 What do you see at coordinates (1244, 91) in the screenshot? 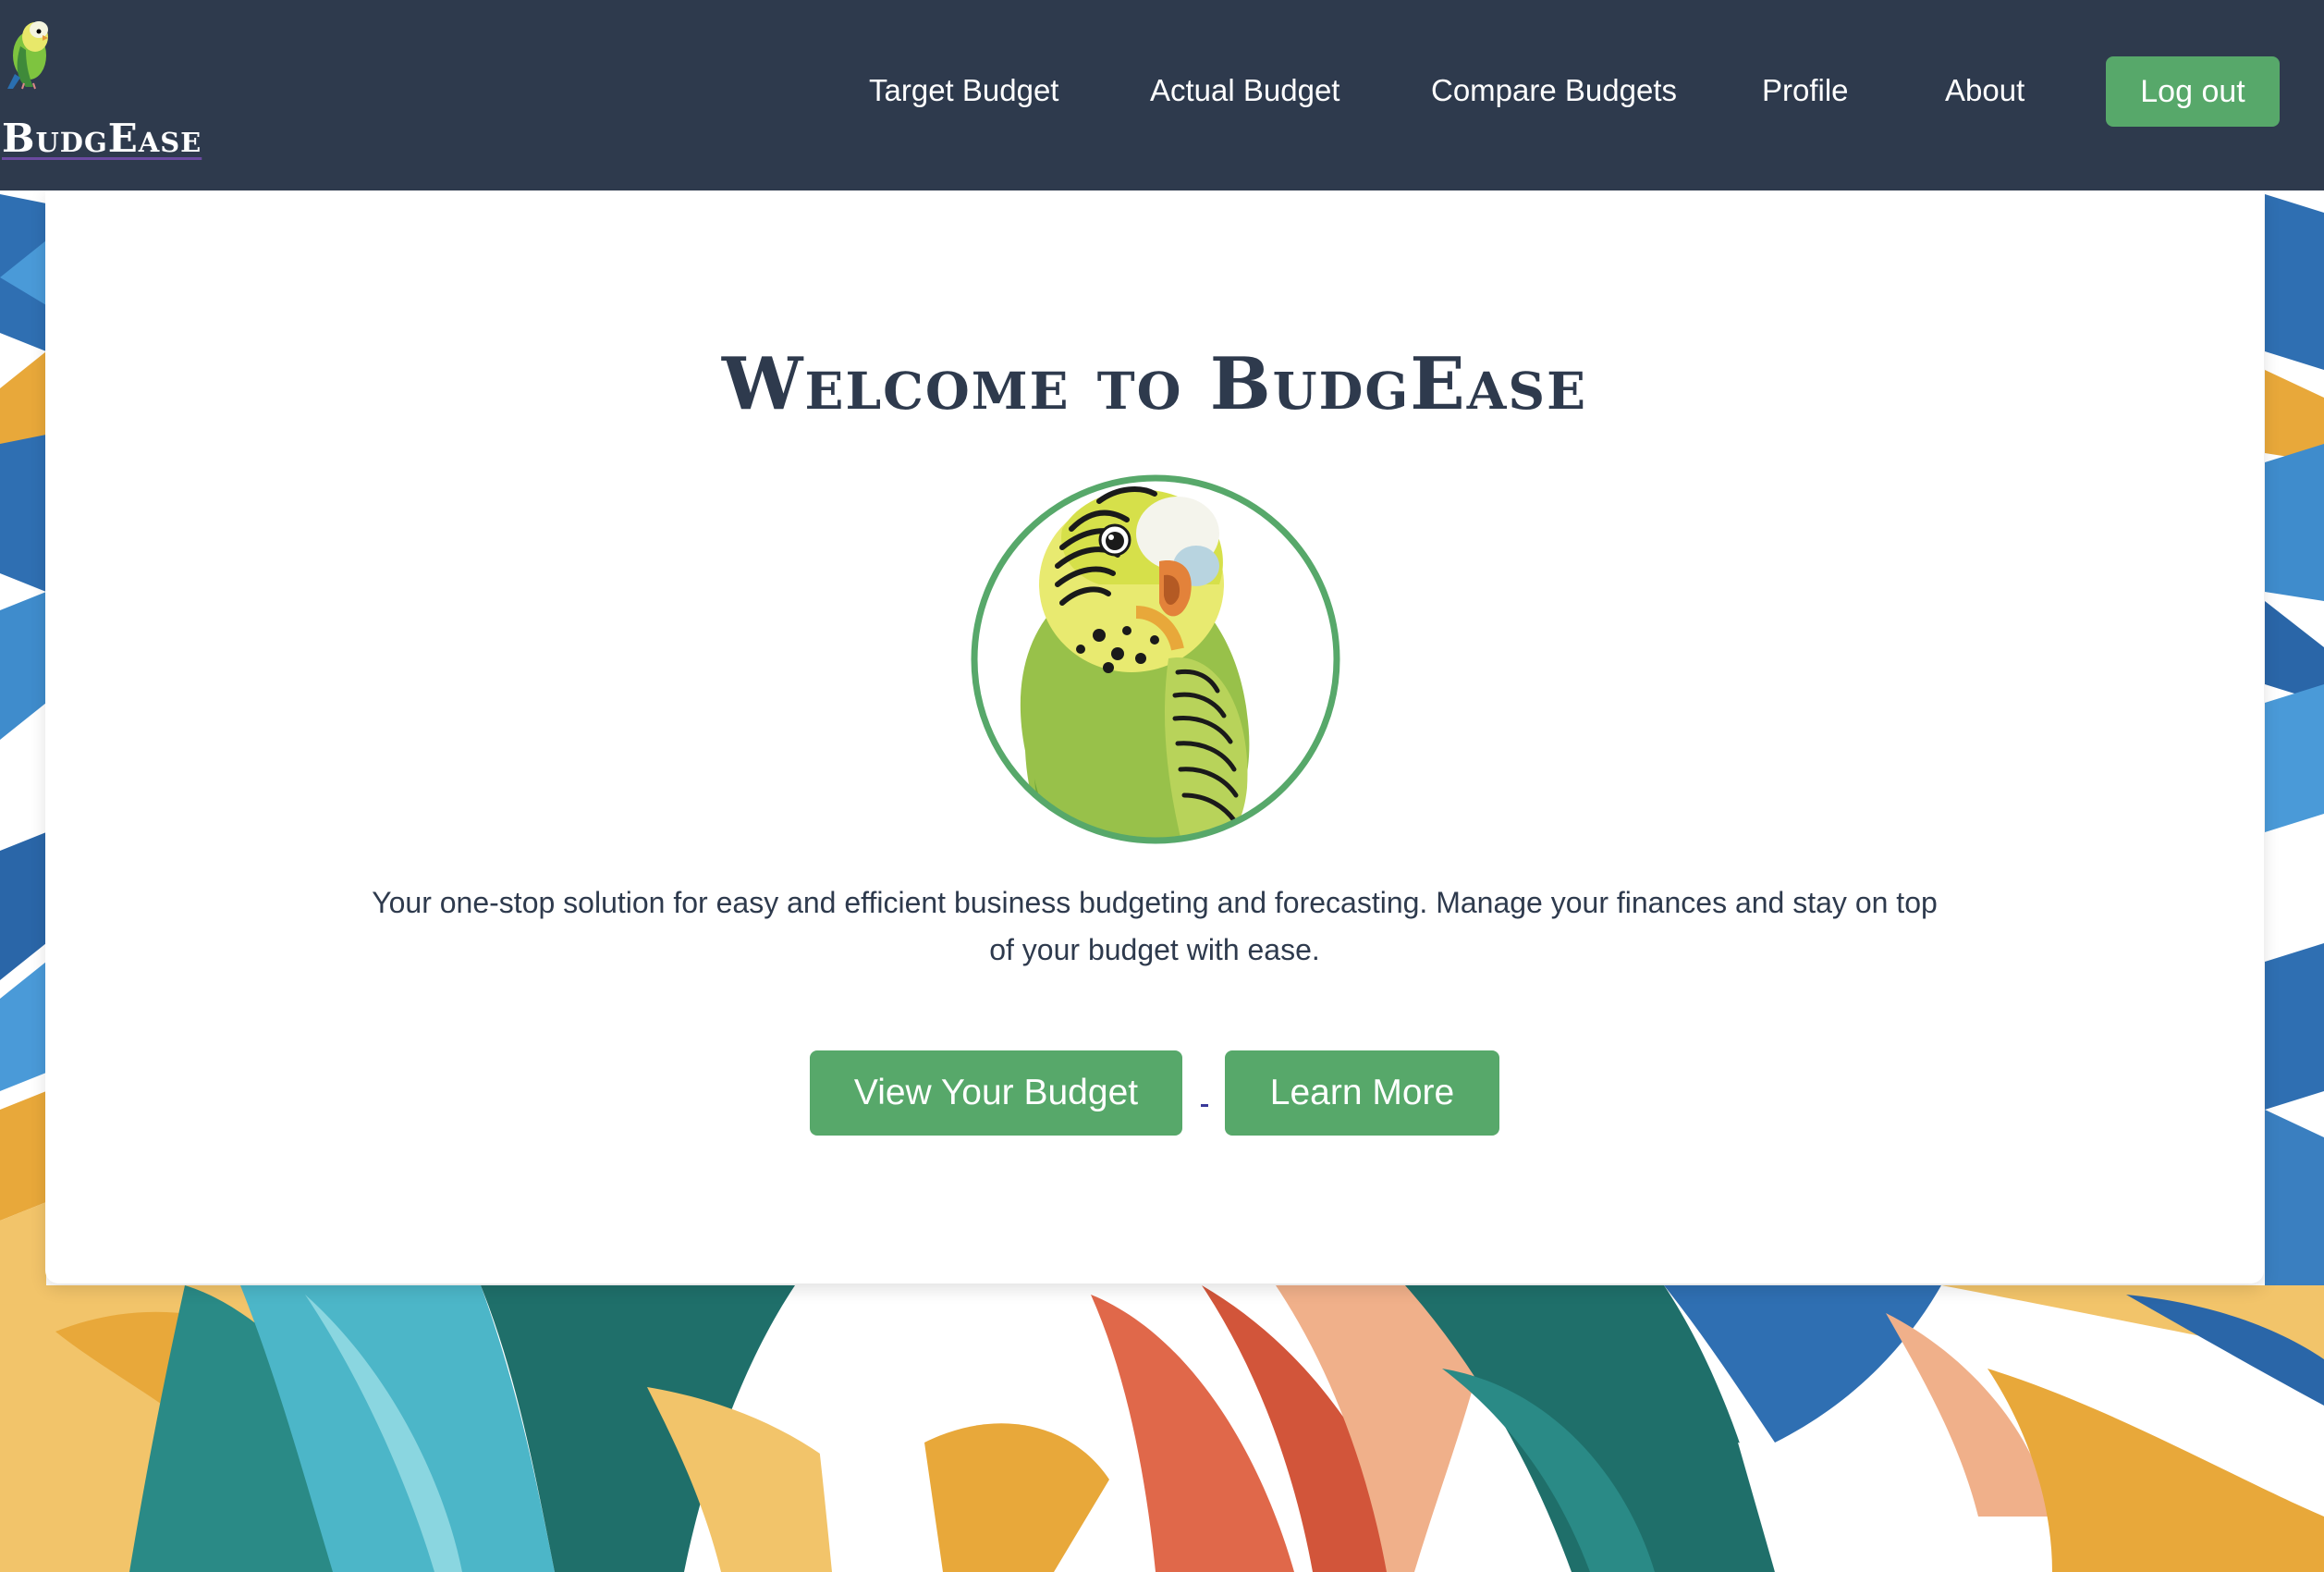
I see `nav-actual-budget: Actual Budget` at bounding box center [1244, 91].